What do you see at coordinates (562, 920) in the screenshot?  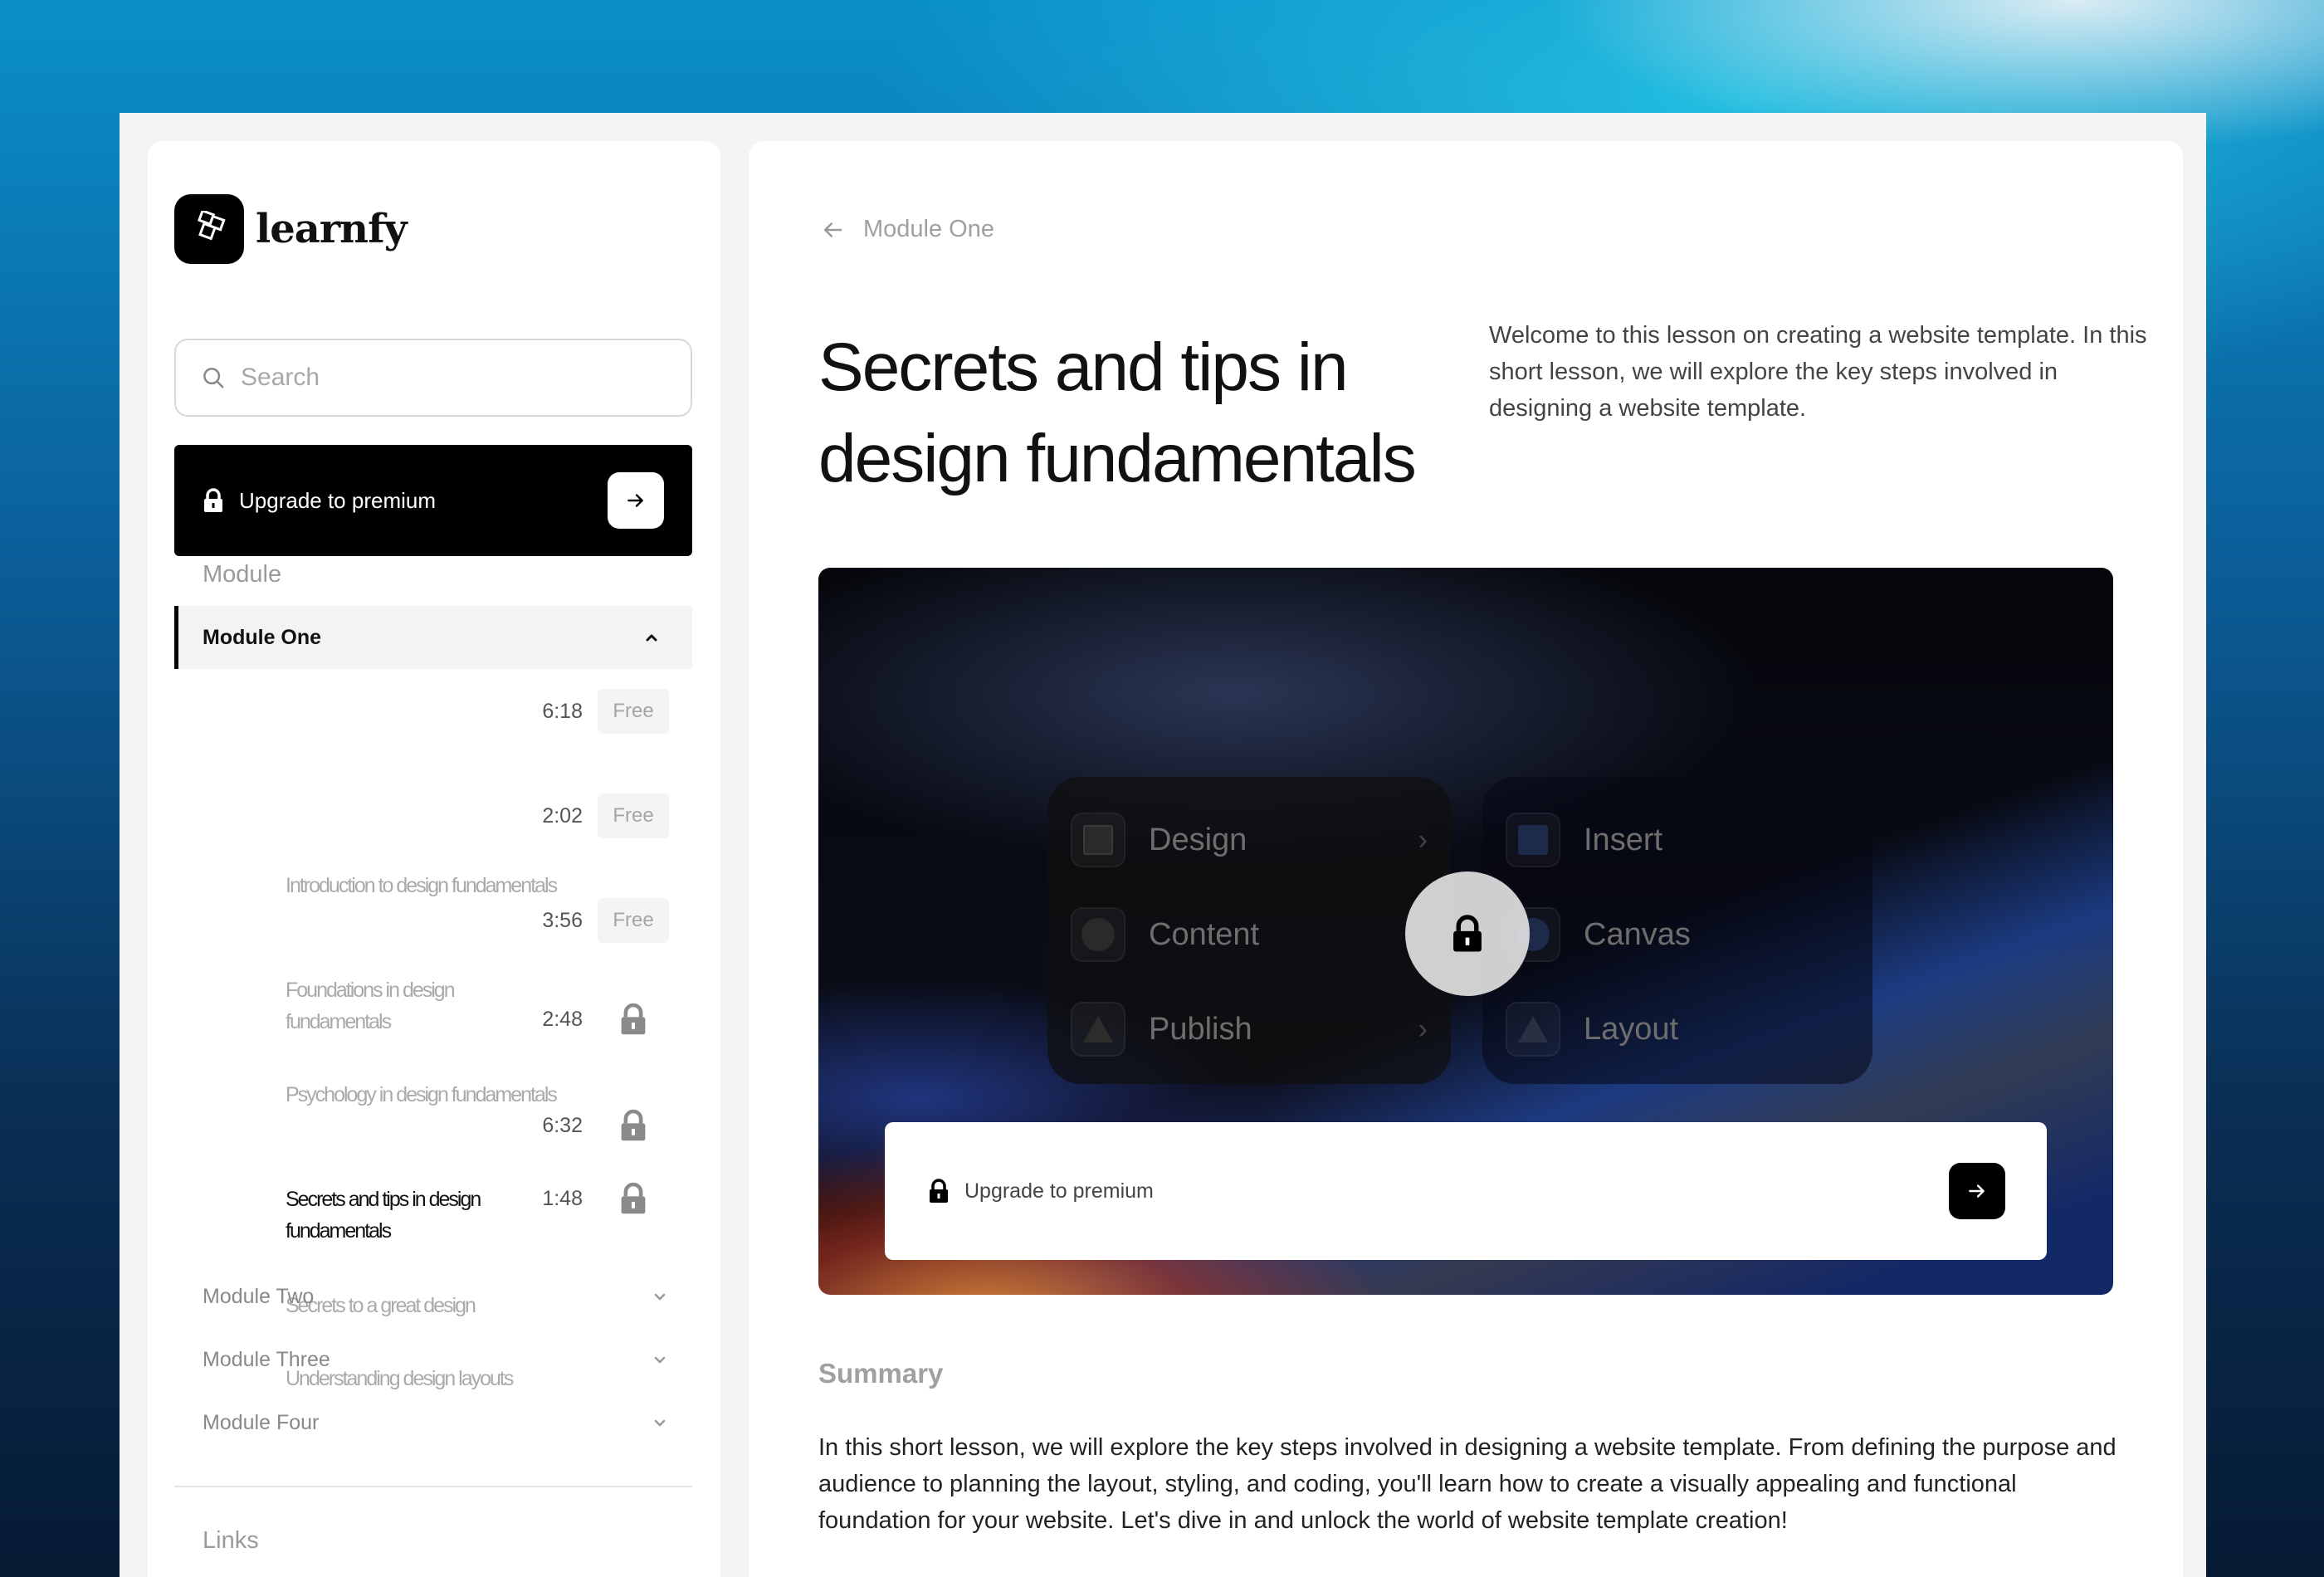 I see `lesson-duration: 3:56` at bounding box center [562, 920].